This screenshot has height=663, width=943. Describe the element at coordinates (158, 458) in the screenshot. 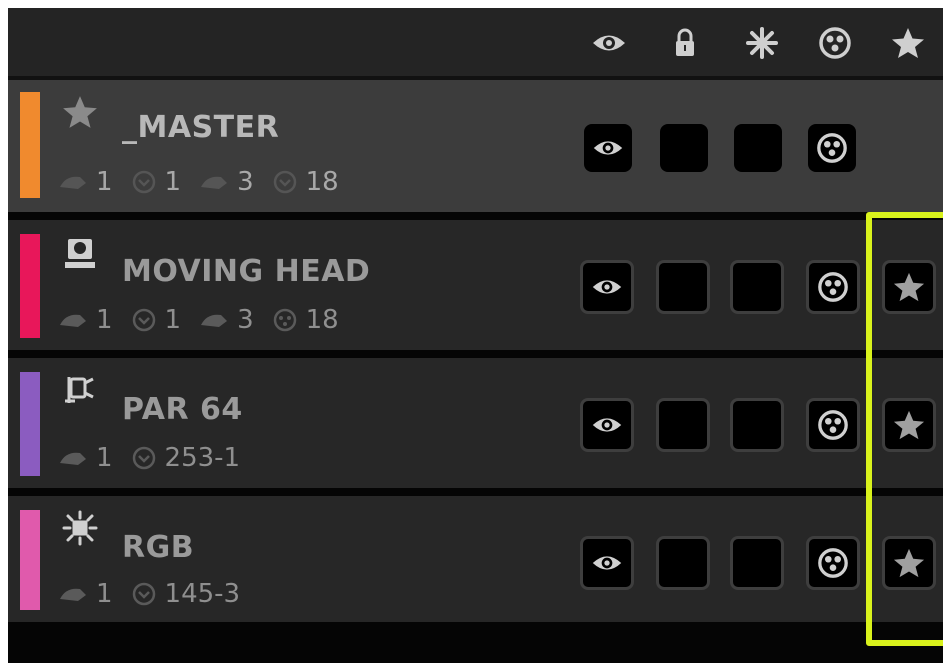

I see `group-stats: 1 253-1` at that location.